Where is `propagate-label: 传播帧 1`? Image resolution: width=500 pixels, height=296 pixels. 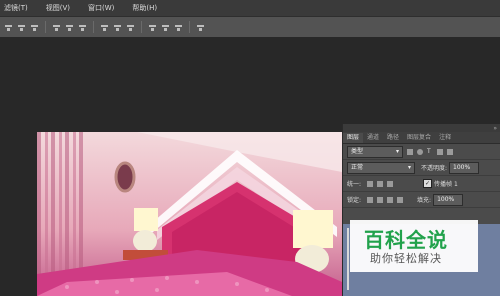 propagate-label: 传播帧 1 is located at coordinates (446, 184).